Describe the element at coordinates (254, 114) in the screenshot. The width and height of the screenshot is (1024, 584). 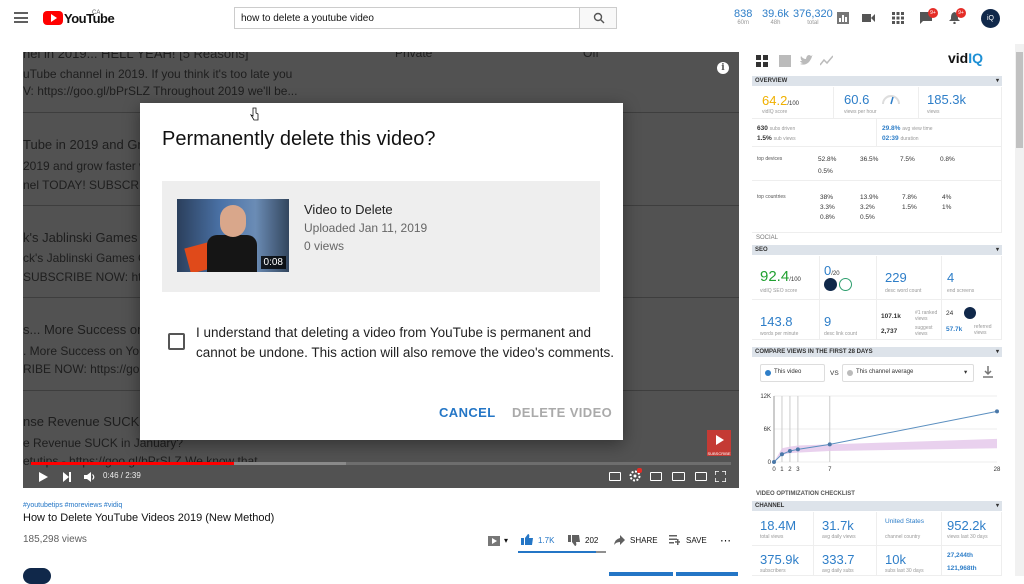
I see `mouse-cursor-icon` at that location.